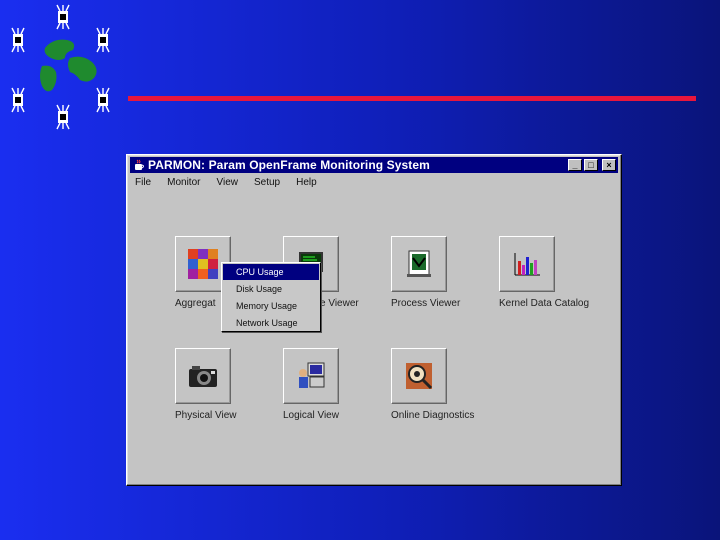 This screenshot has width=720, height=540. Describe the element at coordinates (227, 182) in the screenshot. I see `menu-view: View` at that location.